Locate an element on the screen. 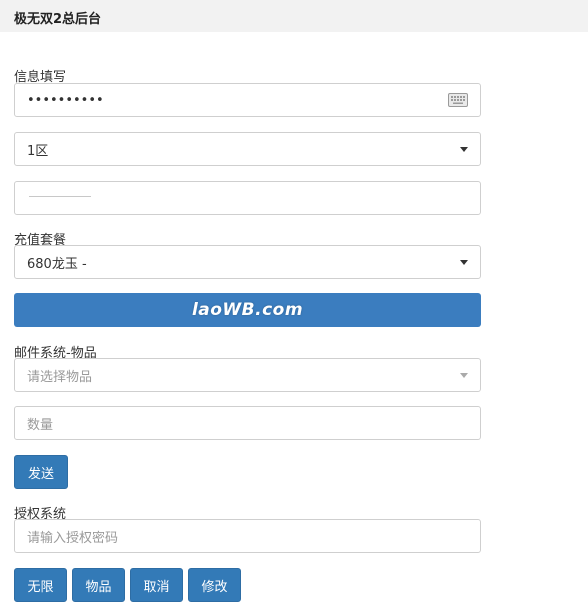 This screenshot has width=588, height=616. item-placeholder: 请选择物品 is located at coordinates (60, 377).